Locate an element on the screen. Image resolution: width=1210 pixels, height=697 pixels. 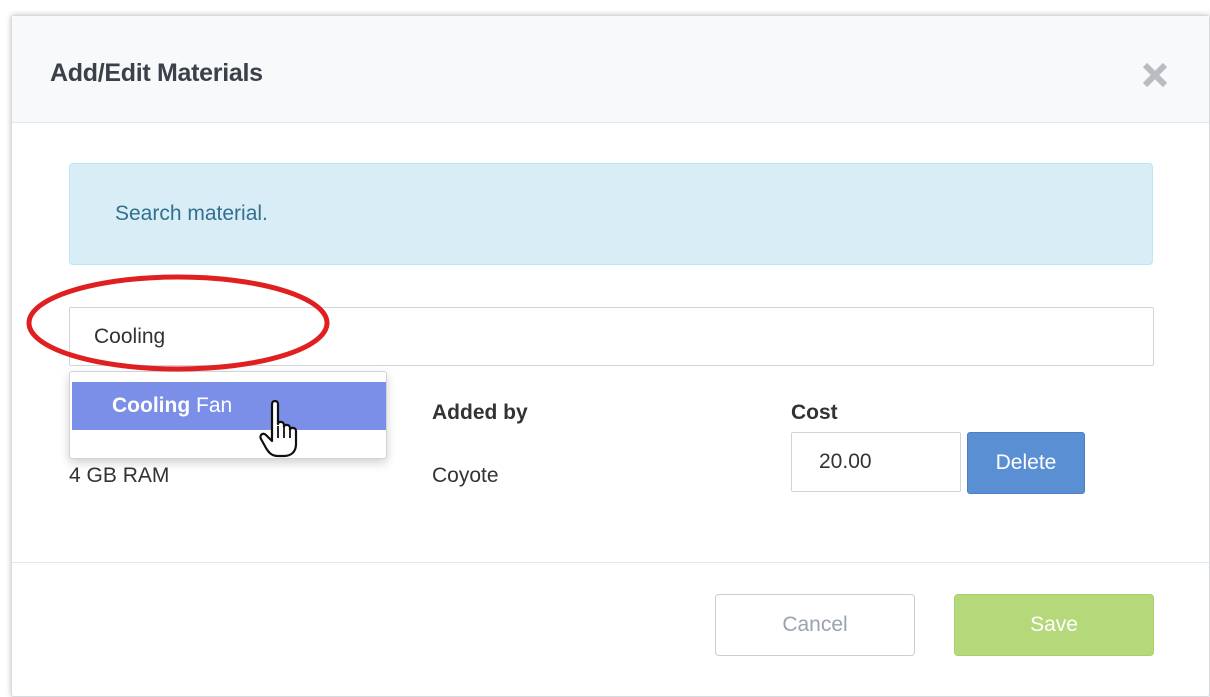
autocomplete-dropdown: Cooling Fan is located at coordinates (228, 415).